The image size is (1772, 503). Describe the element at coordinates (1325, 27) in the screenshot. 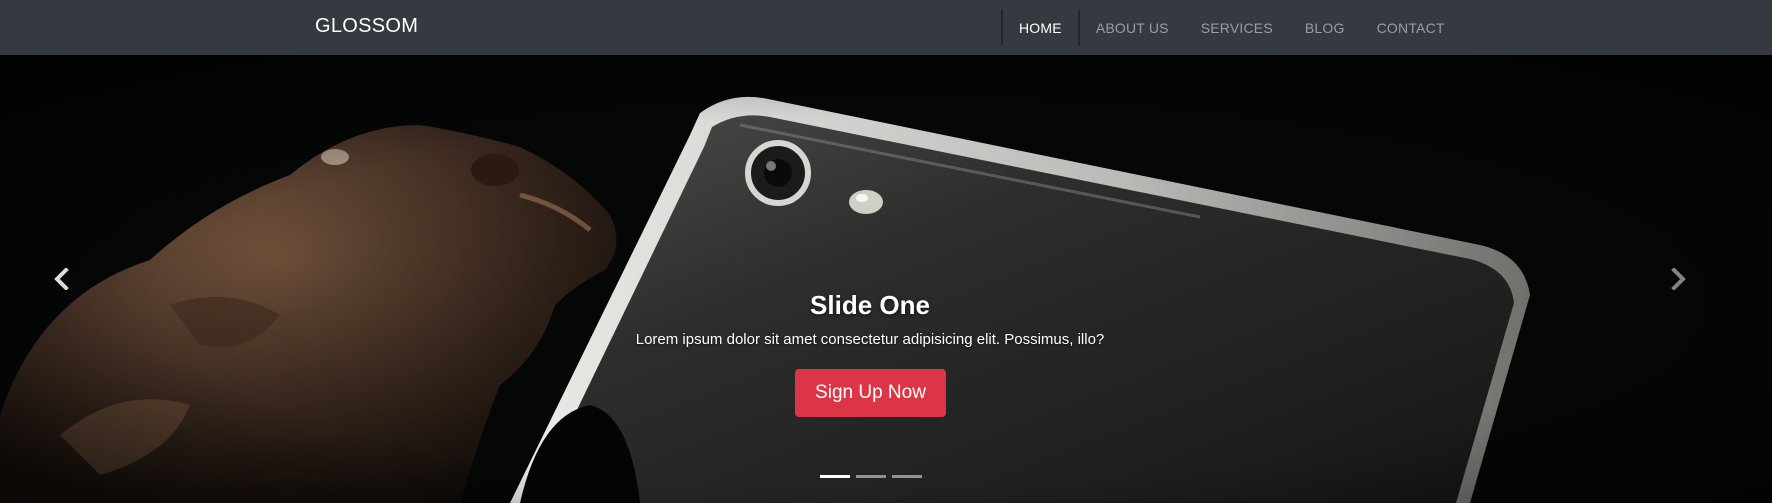

I see `nav-item-blog: BLOG` at that location.